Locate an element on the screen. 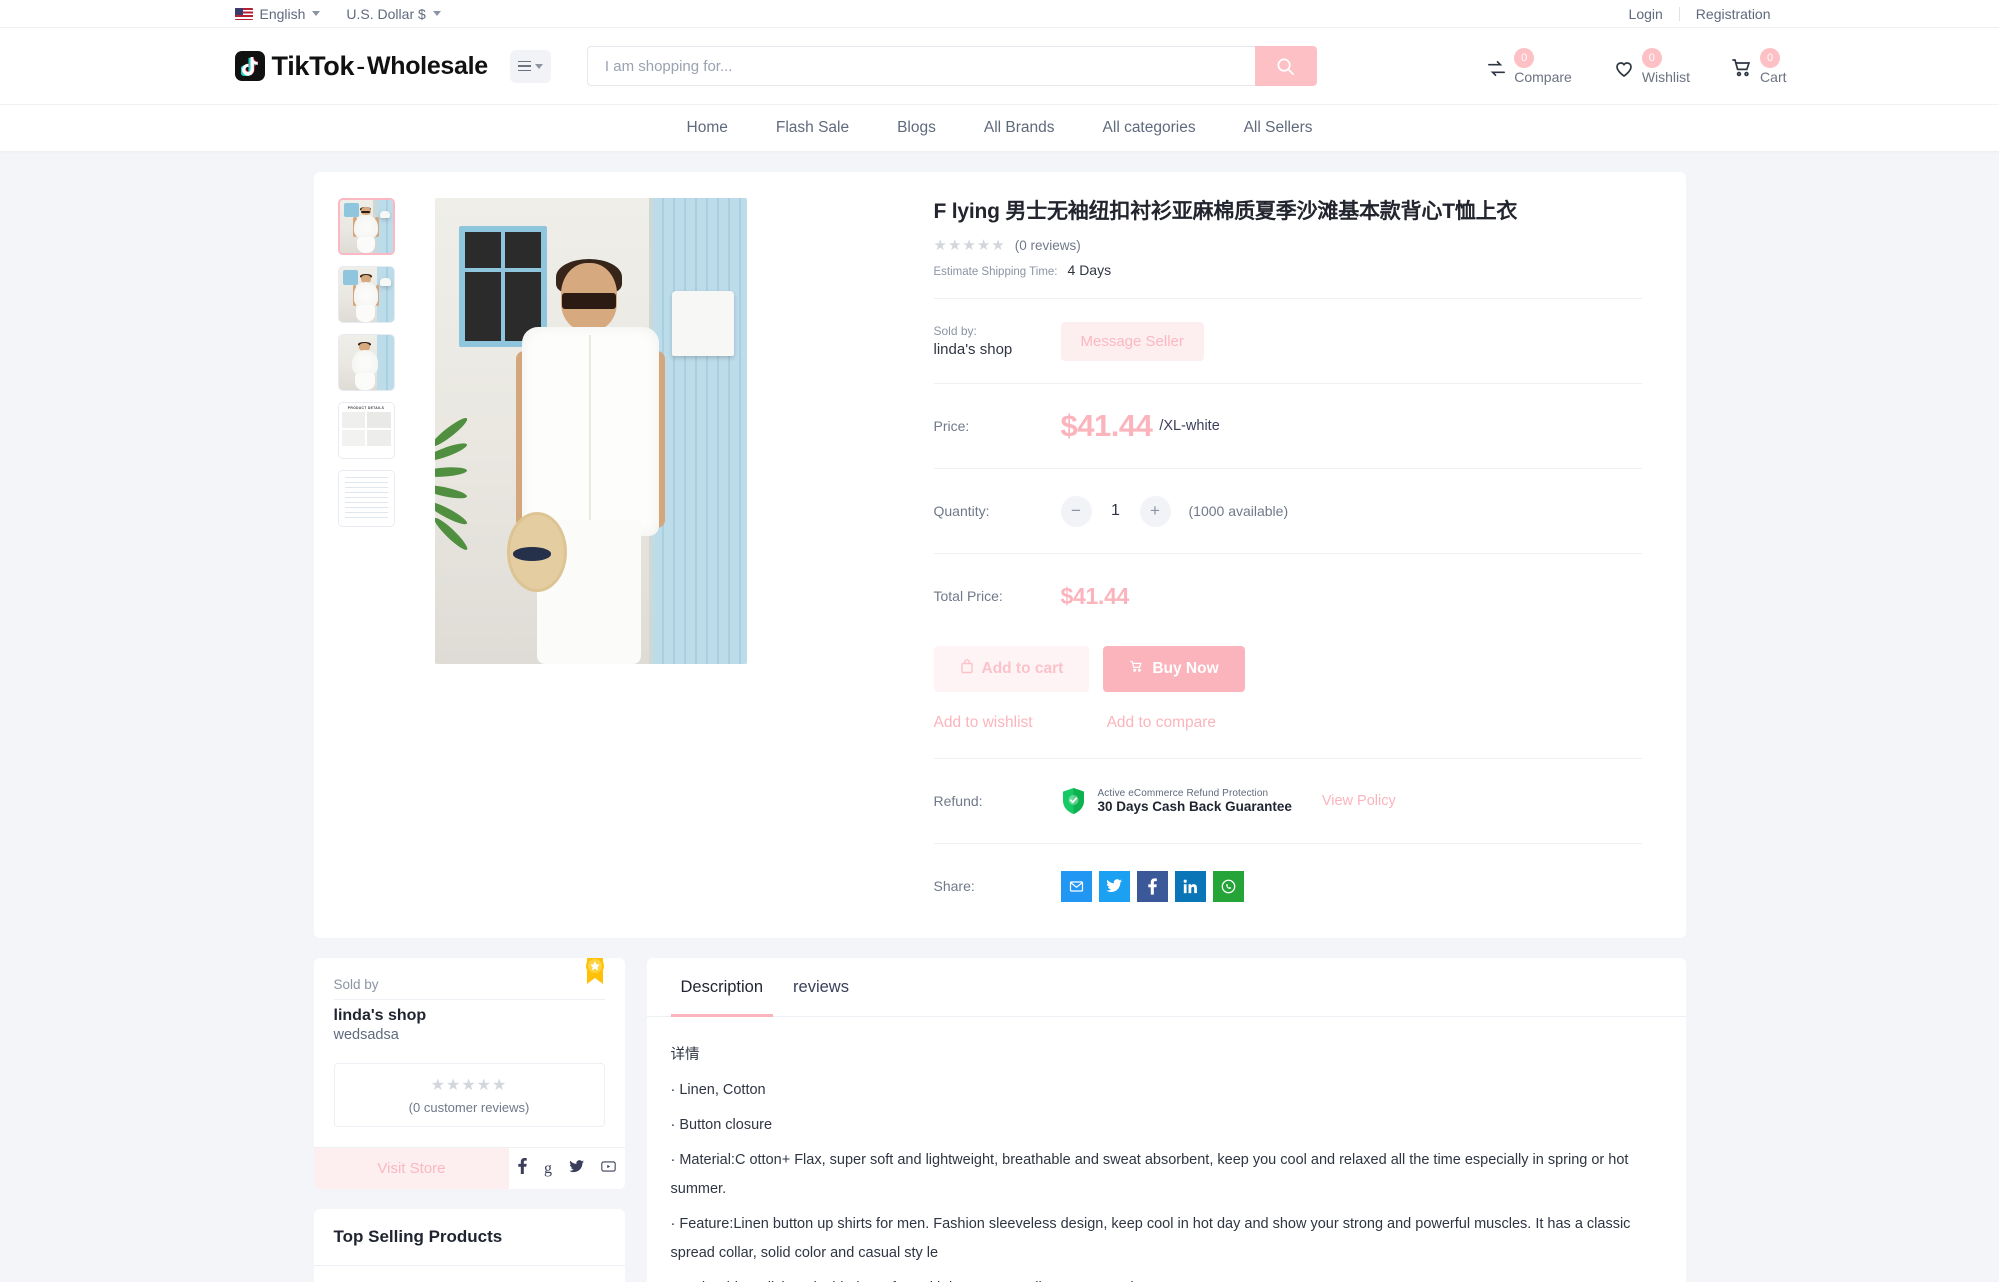  search-input is located at coordinates (920, 66).